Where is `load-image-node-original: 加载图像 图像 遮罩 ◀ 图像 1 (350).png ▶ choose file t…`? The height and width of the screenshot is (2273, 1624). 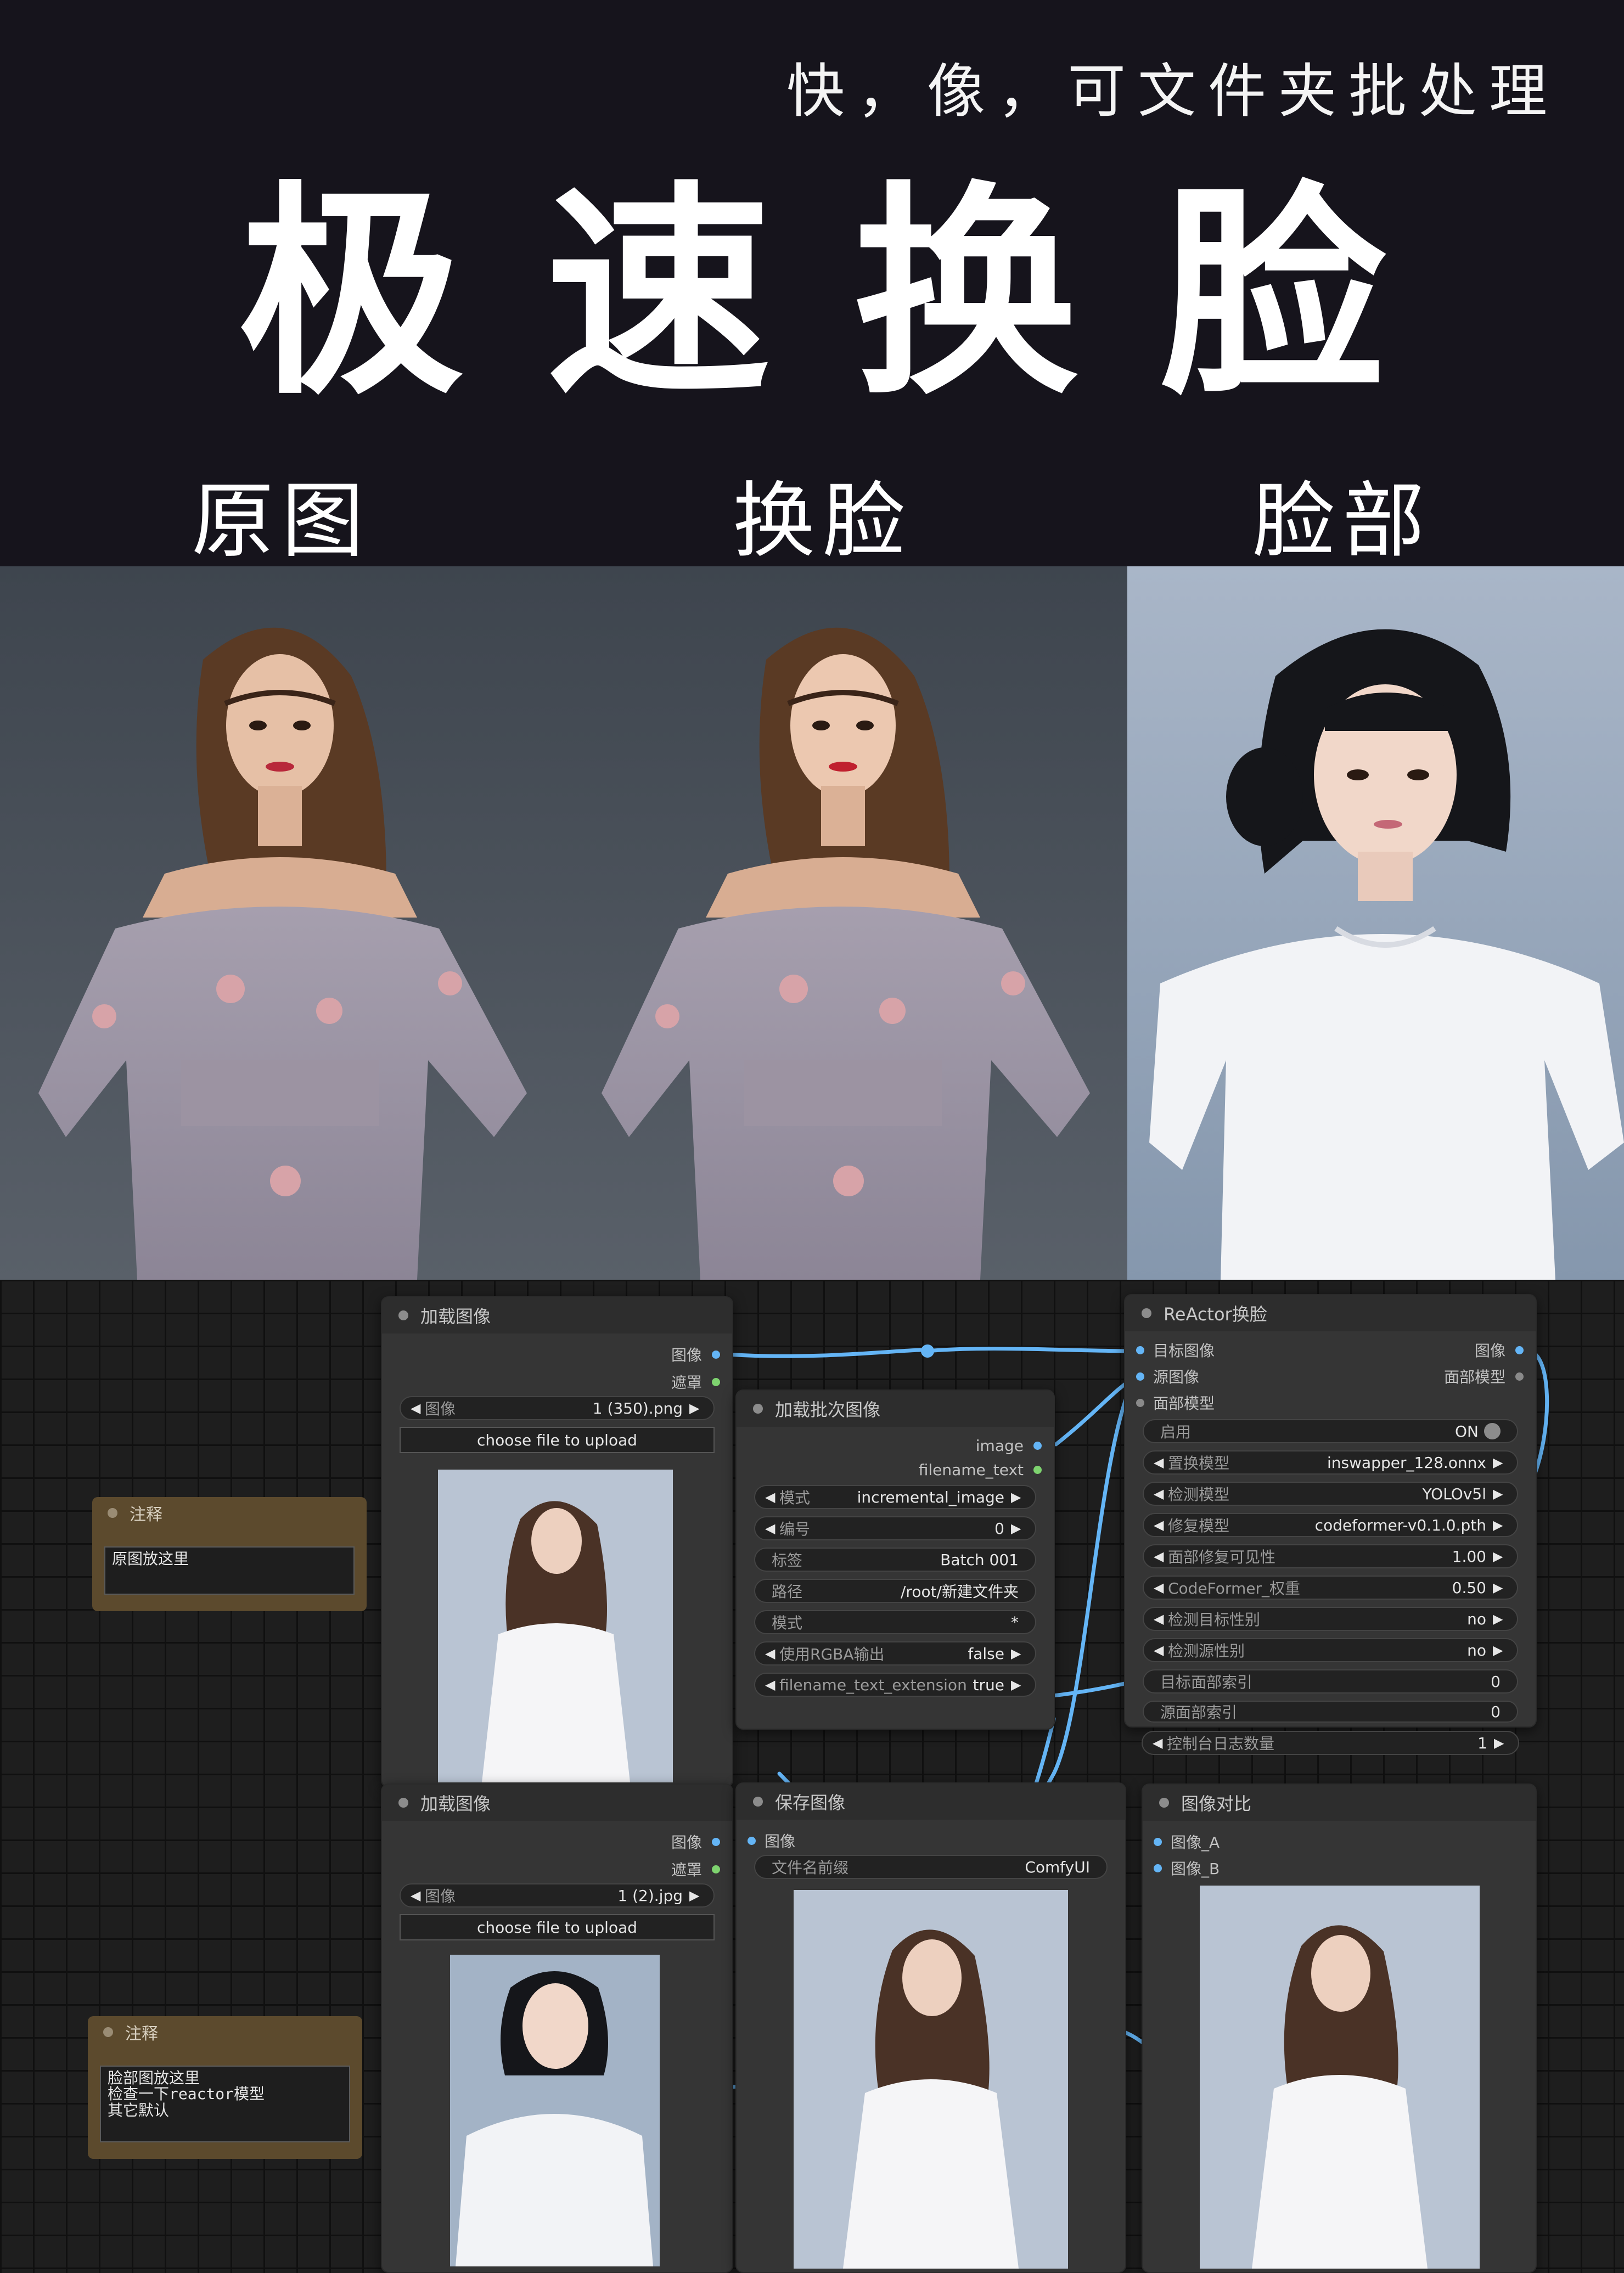
load-image-node-original: 加载图像 图像 遮罩 ◀ 图像 1 (350).png ▶ choose file t… is located at coordinates (557, 1542).